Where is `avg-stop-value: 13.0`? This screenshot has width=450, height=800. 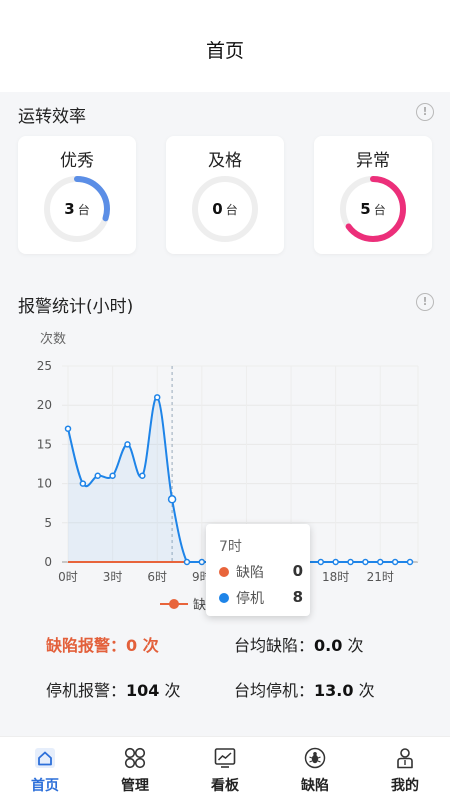 avg-stop-value: 13.0 is located at coordinates (334, 690).